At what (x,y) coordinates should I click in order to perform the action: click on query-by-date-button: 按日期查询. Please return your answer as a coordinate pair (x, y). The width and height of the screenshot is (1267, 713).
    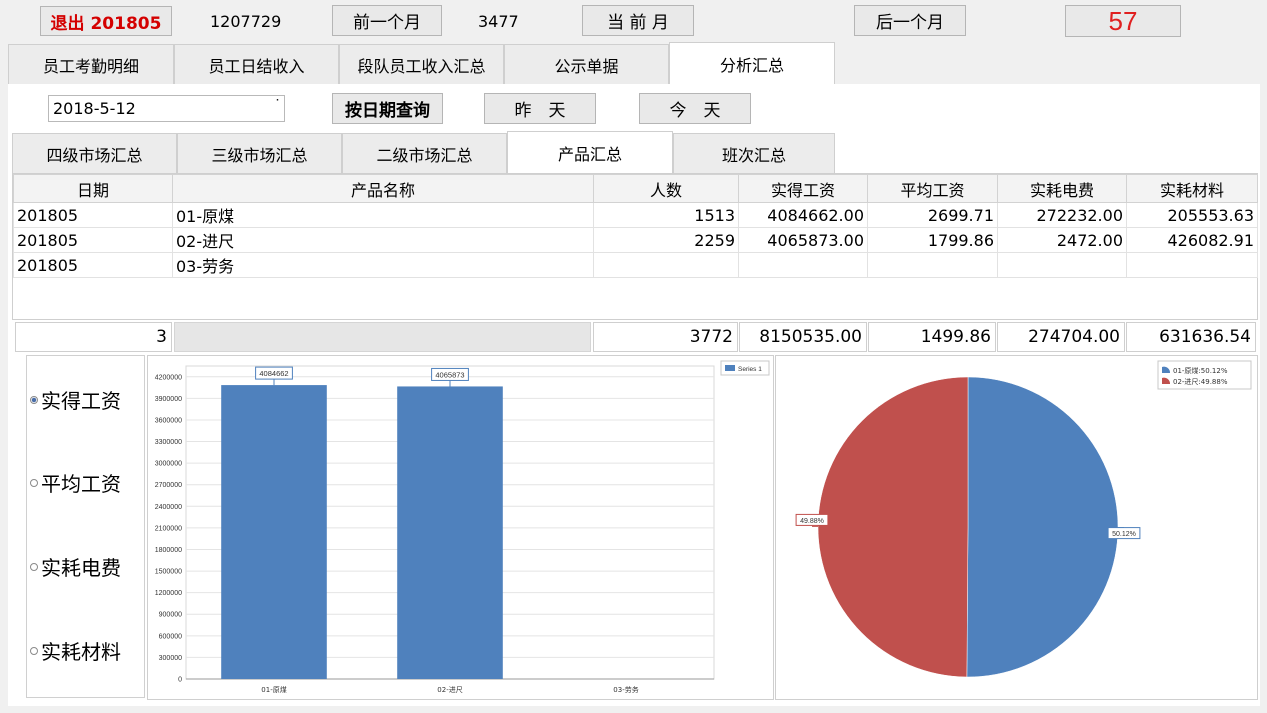
    Looking at the image, I should click on (387, 108).